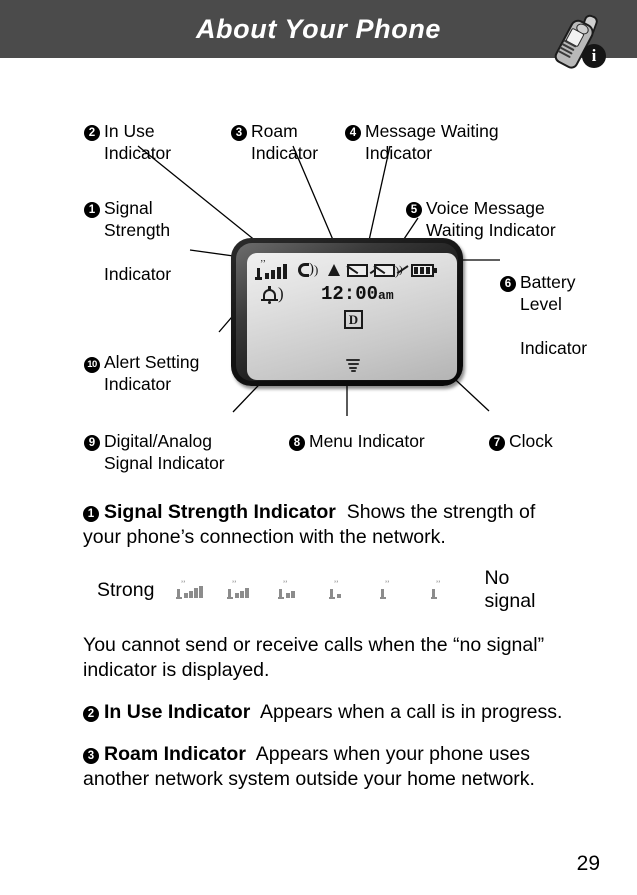 This screenshot has height=895, width=637. Describe the element at coordinates (411, 712) in the screenshot. I see `entry-text: Appears when a call is in progress.` at that location.